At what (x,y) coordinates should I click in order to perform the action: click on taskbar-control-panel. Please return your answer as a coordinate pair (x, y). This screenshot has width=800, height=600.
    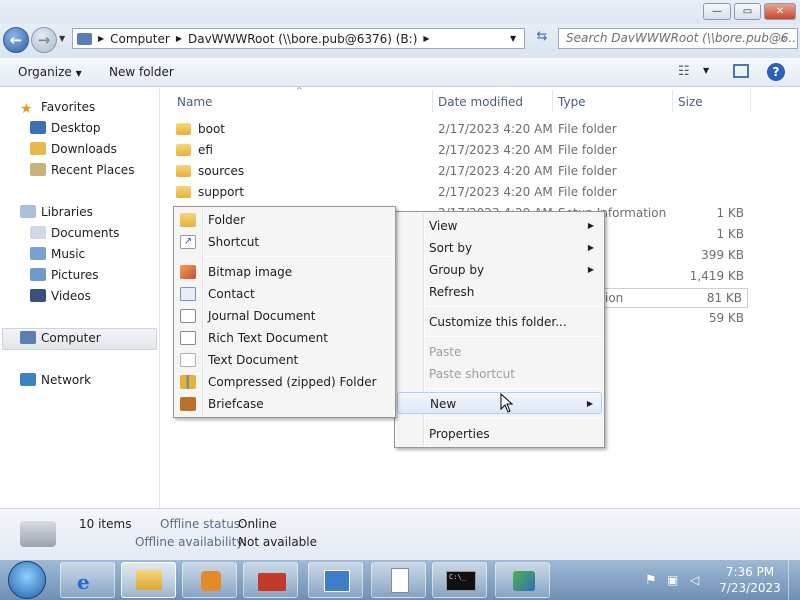
    Looking at the image, I should click on (335, 580).